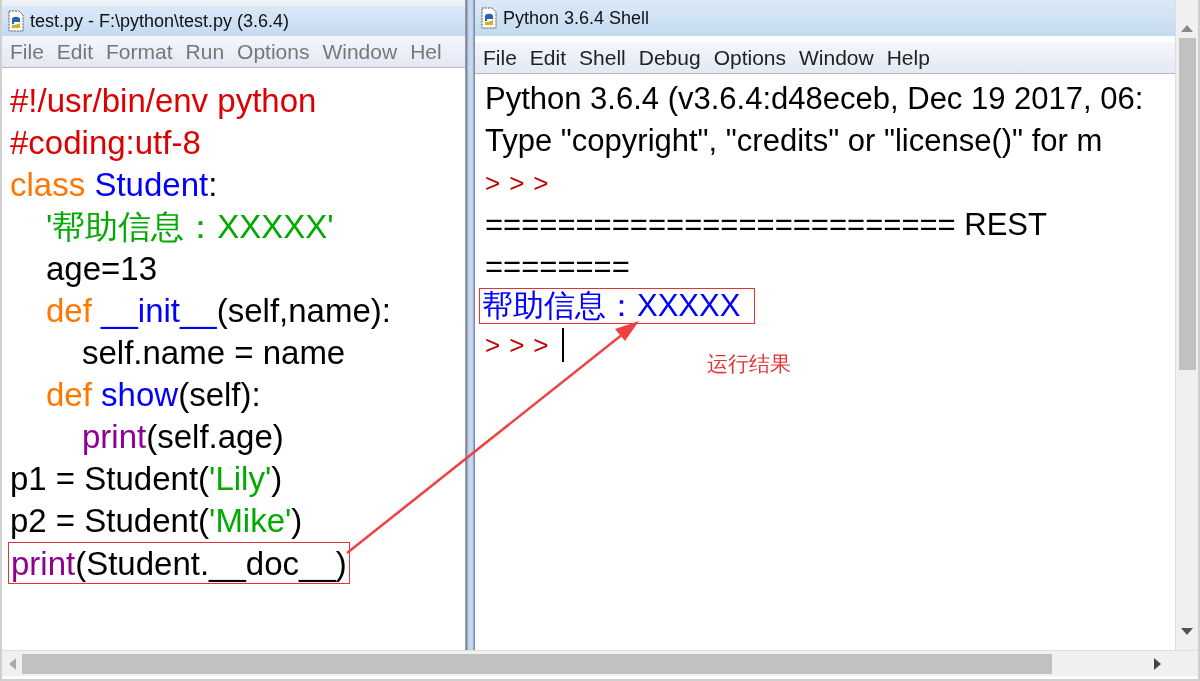 This screenshot has width=1200, height=681. Describe the element at coordinates (557, 267) in the screenshot. I see `shell-output: ========` at that location.